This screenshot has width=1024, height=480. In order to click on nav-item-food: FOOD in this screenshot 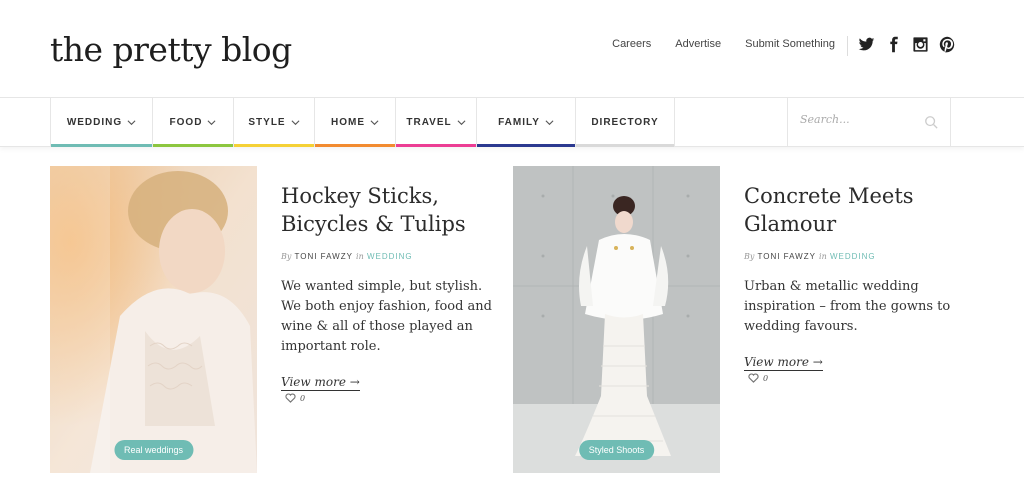, I will do `click(193, 122)`.